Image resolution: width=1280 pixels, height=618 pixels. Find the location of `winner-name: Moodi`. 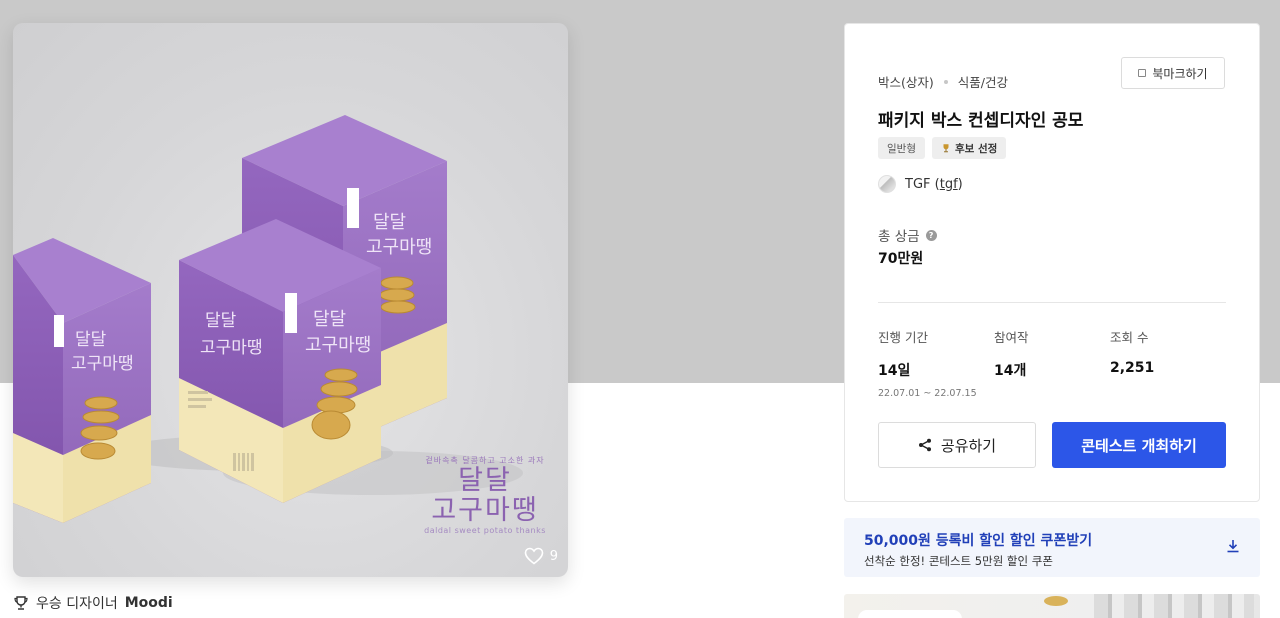

winner-name: Moodi is located at coordinates (149, 603).